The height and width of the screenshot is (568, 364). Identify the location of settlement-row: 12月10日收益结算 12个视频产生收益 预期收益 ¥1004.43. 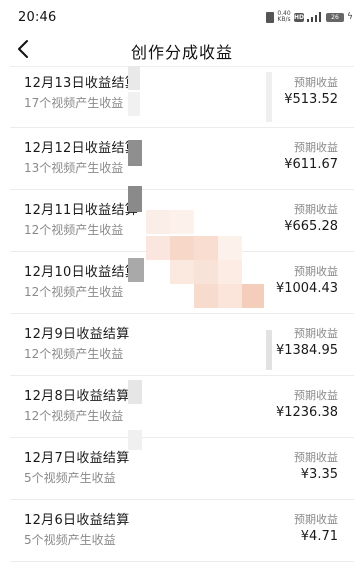
(182, 283).